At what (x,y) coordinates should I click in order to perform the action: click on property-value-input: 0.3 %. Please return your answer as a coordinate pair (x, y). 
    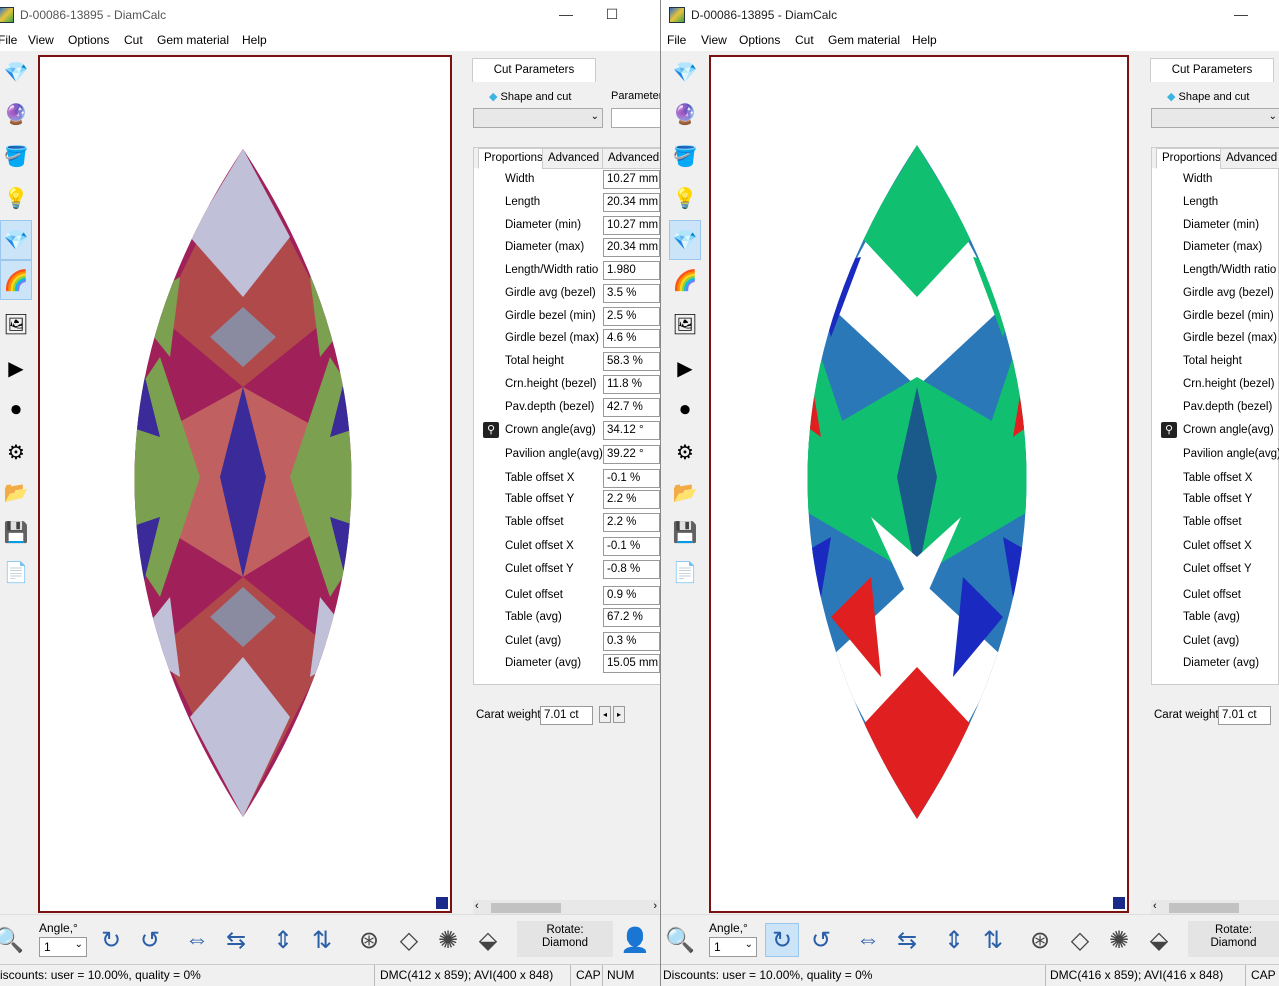
    Looking at the image, I should click on (631, 641).